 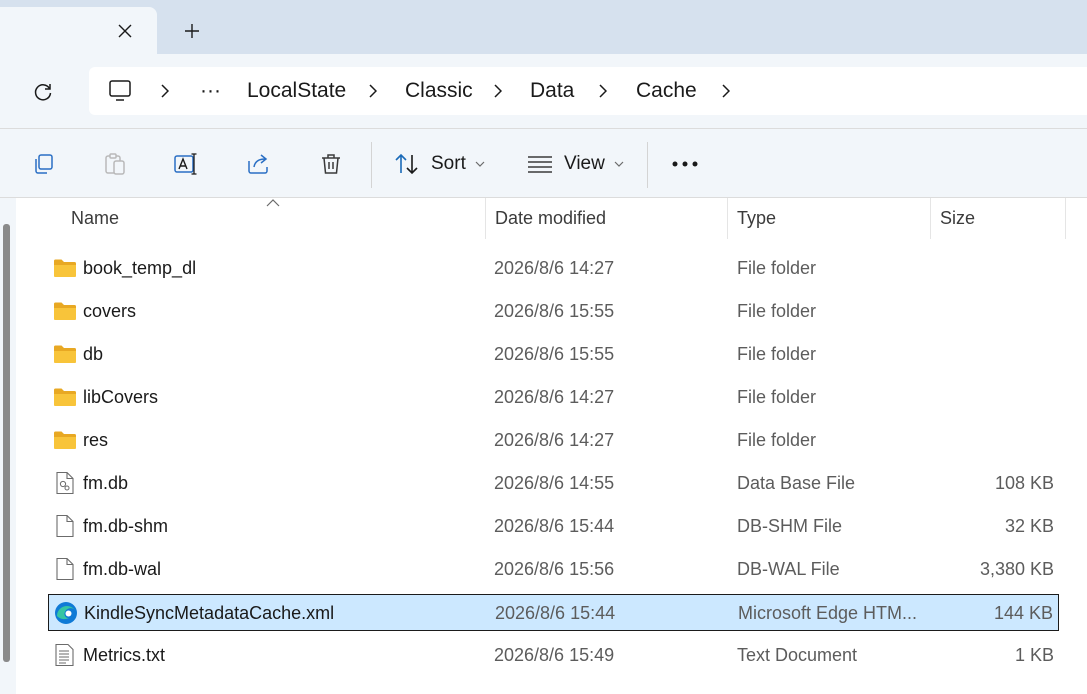 I want to click on breadcrumb-item-data: Data, so click(x=552, y=91).